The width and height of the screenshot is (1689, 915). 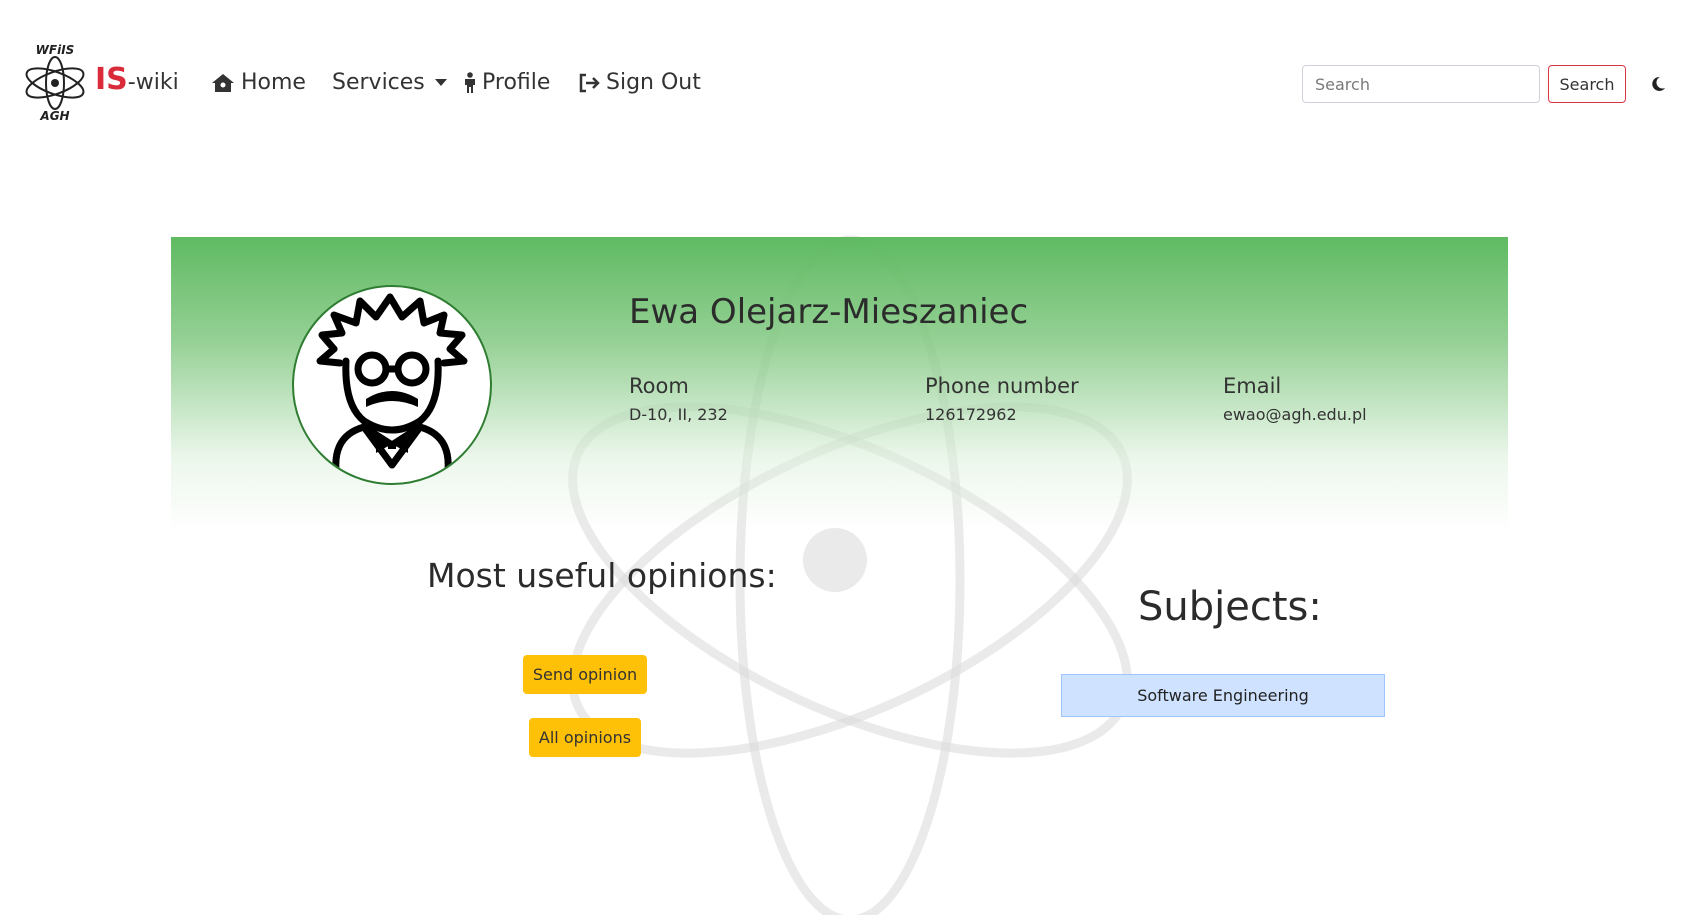 I want to click on avatar, so click(x=392, y=385).